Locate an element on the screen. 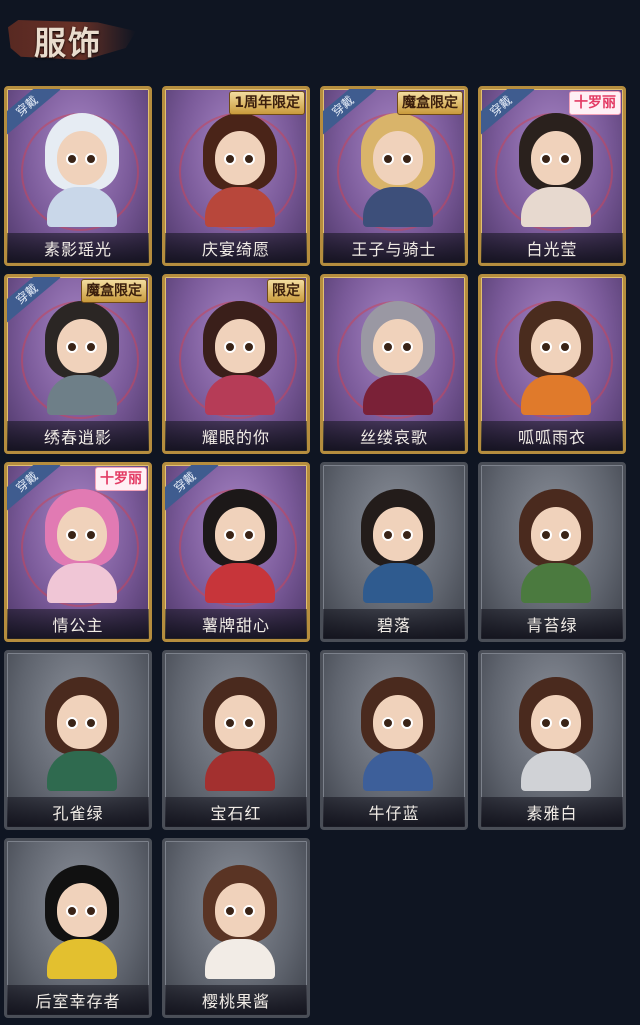 This screenshot has height=1025, width=640. name-bar: 孔雀绿 is located at coordinates (78, 812).